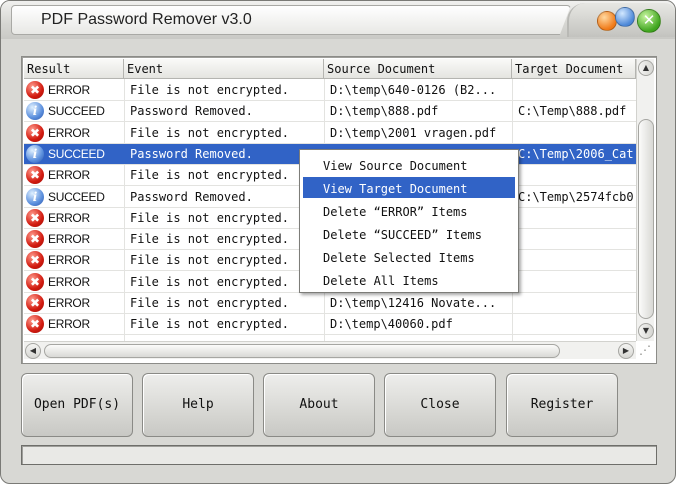 The width and height of the screenshot is (676, 484). I want to click on resize-grip-icon: ⋰, so click(645, 350).